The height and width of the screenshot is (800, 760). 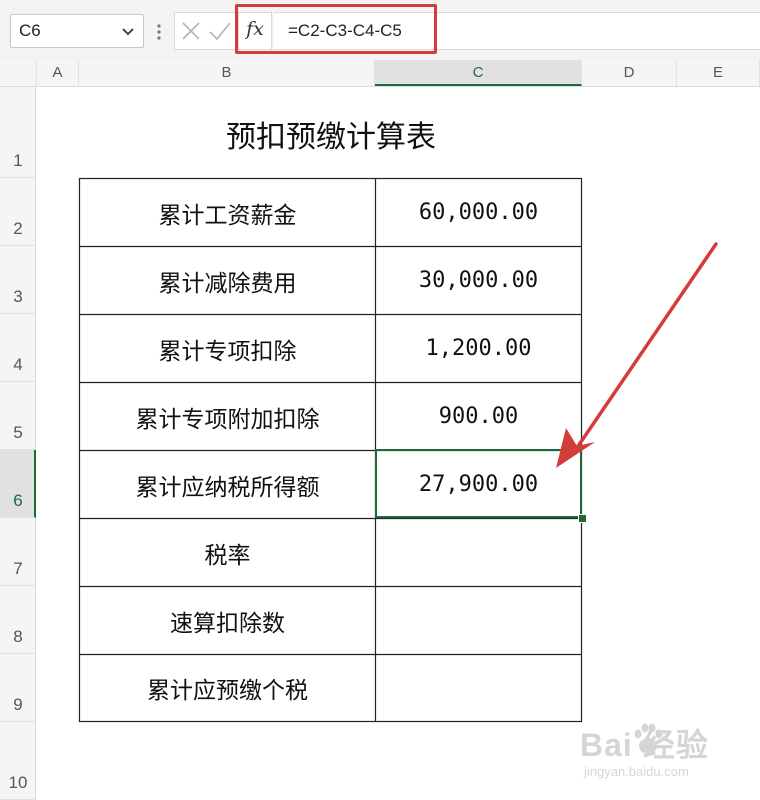 I want to click on check-icon, so click(x=220, y=31).